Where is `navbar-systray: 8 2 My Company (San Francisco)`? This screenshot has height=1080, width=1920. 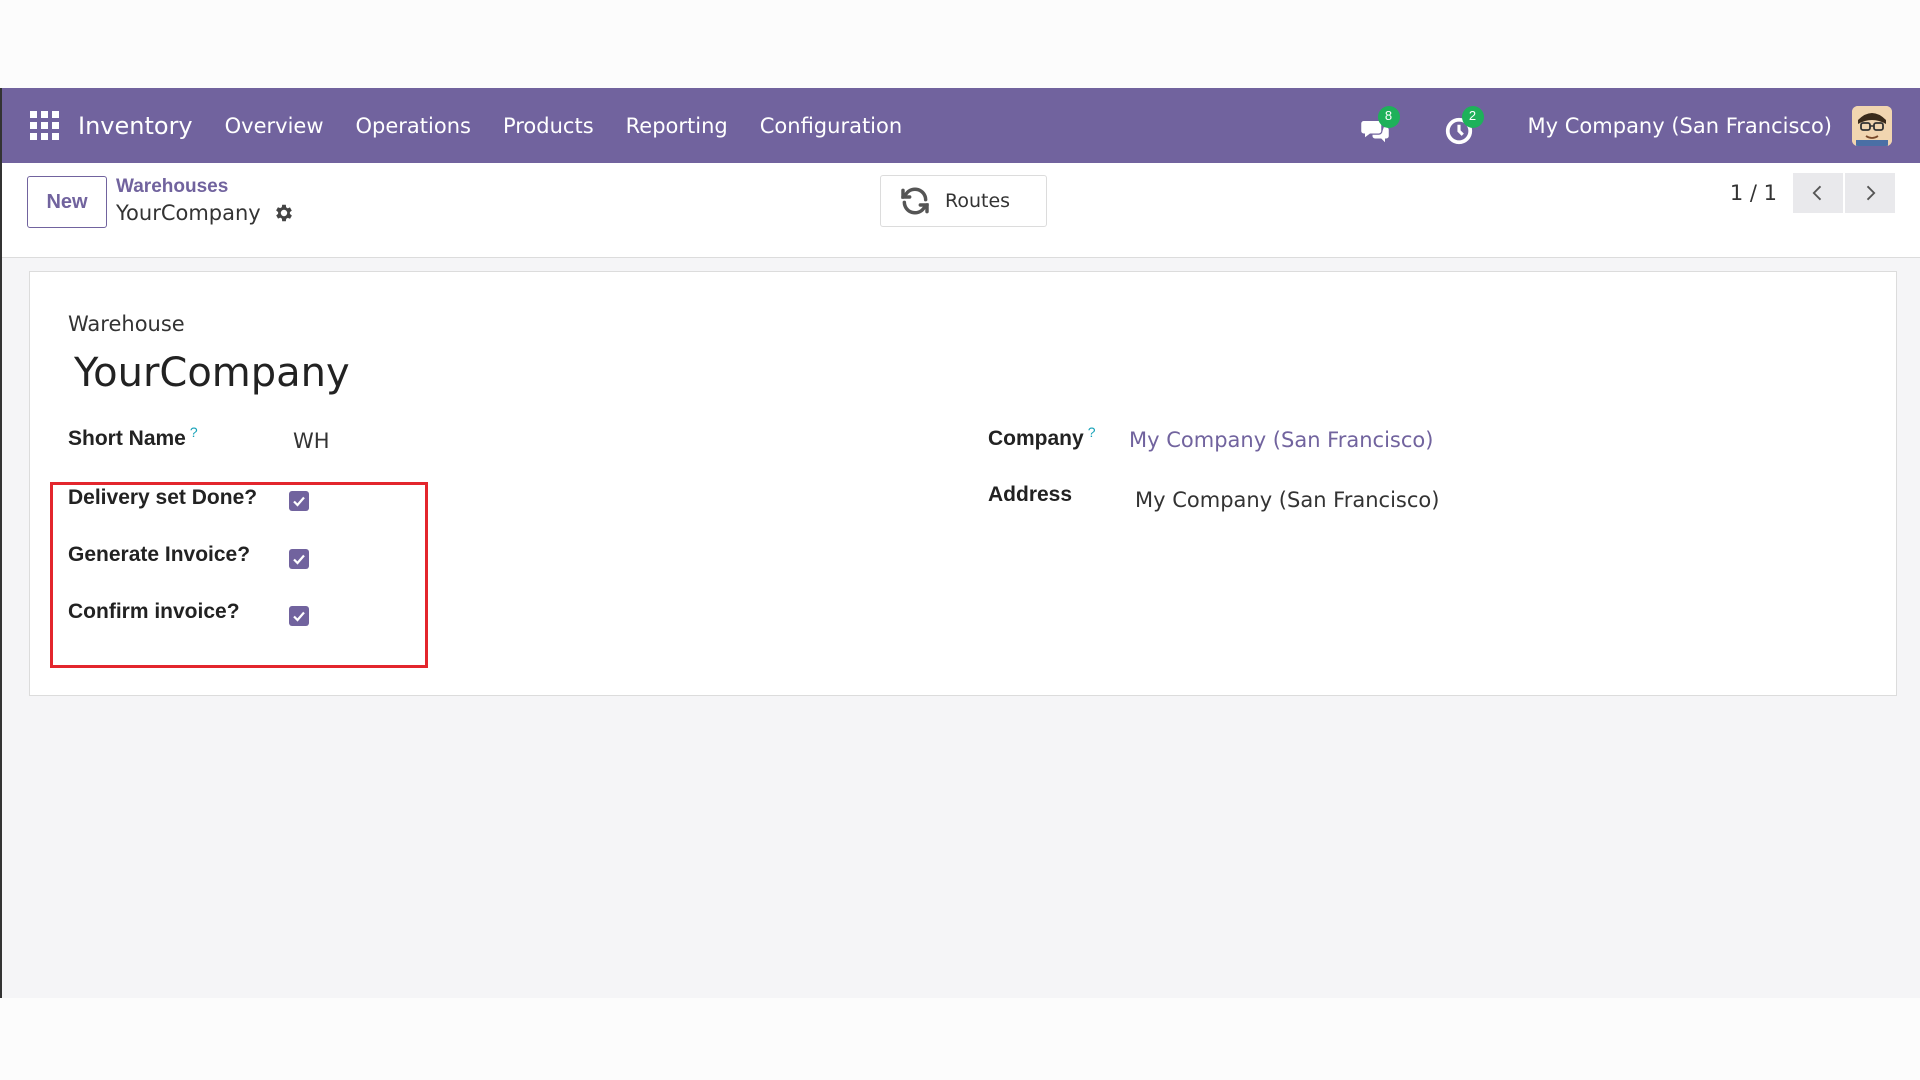 navbar-systray: 8 2 My Company (San Francisco) is located at coordinates (1626, 125).